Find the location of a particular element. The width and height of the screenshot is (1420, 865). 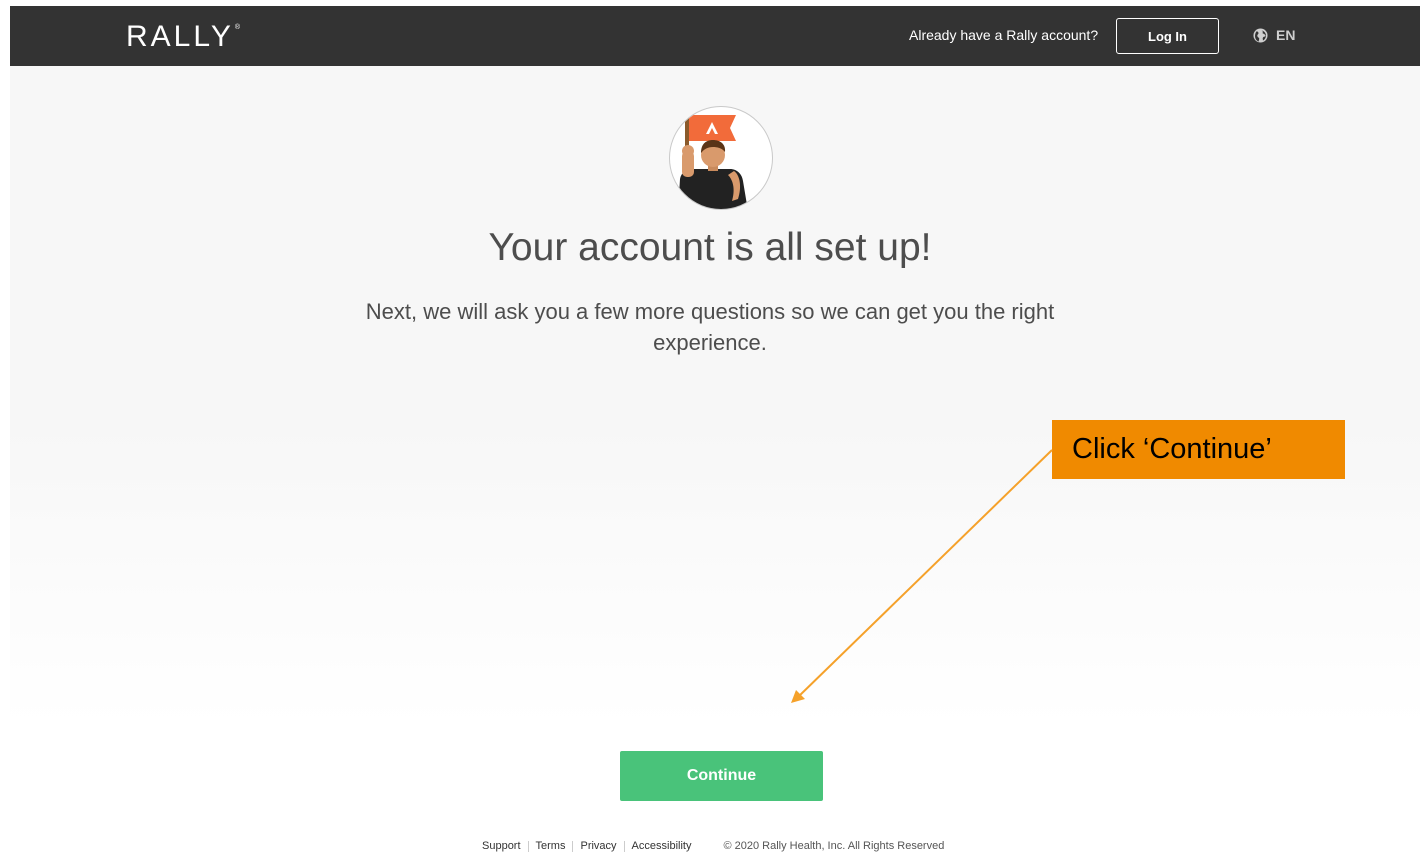

rally-logo: RALLY ® is located at coordinates (183, 36).